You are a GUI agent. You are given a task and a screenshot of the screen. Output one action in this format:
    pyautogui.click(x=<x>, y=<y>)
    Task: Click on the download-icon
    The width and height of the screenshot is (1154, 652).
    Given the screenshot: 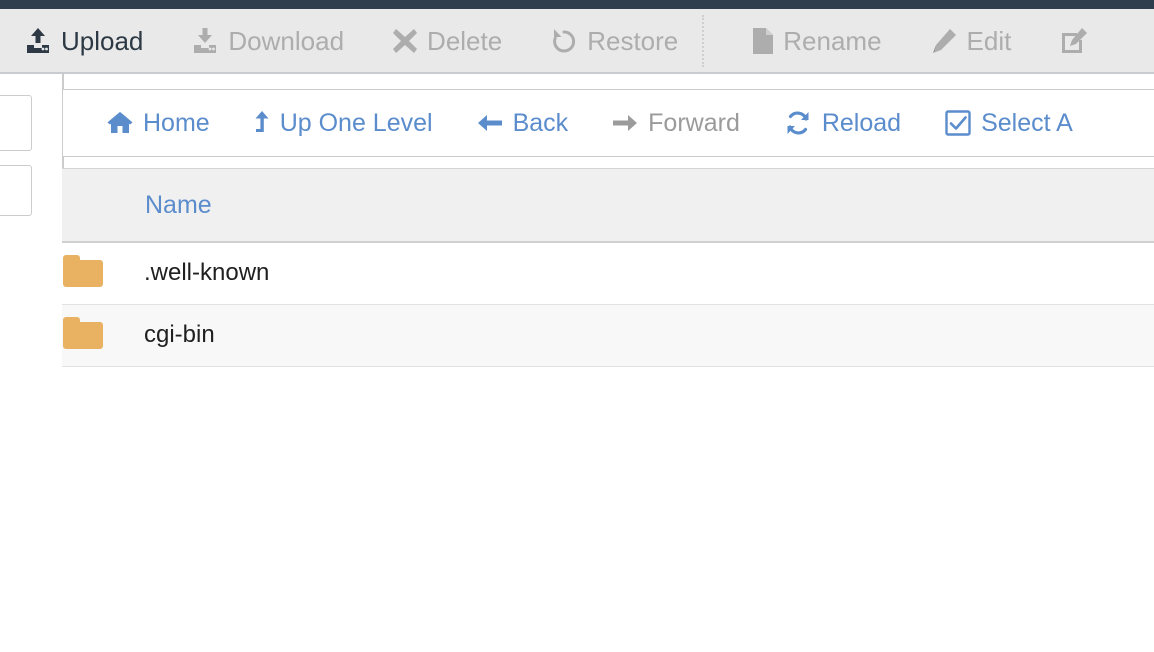 What is the action you would take?
    pyautogui.click(x=205, y=41)
    